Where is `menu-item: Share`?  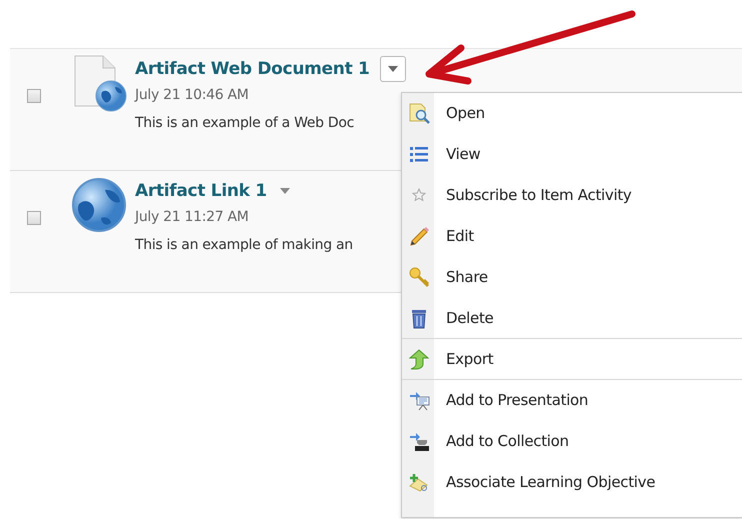 menu-item: Share is located at coordinates (572, 276).